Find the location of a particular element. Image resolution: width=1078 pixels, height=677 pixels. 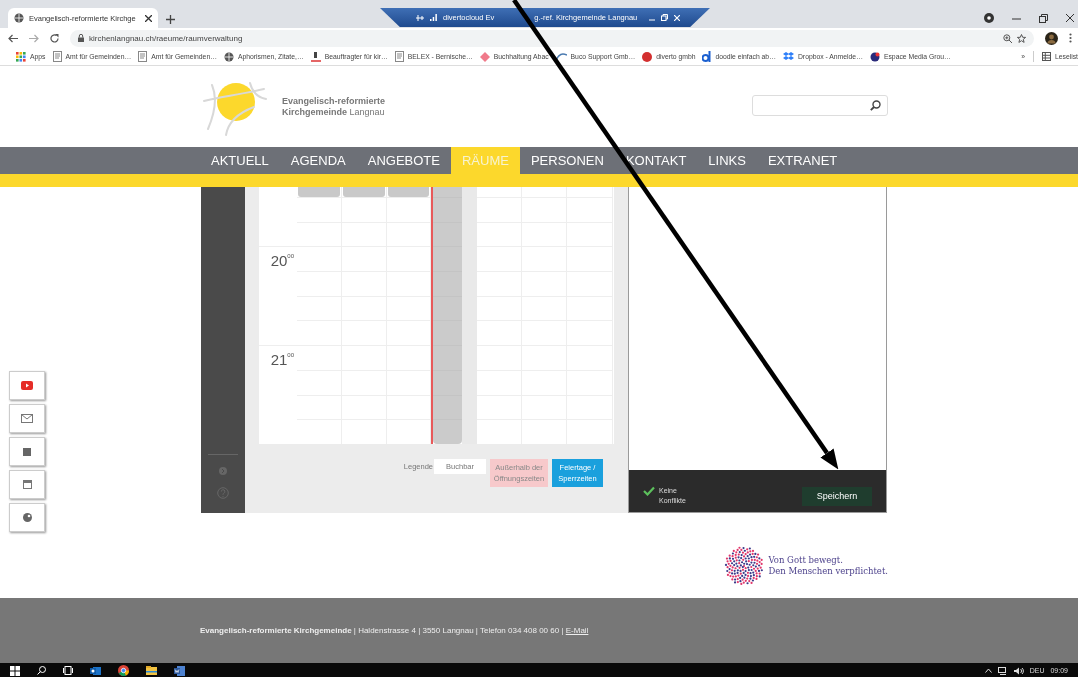

task-view-icon is located at coordinates (68, 670).